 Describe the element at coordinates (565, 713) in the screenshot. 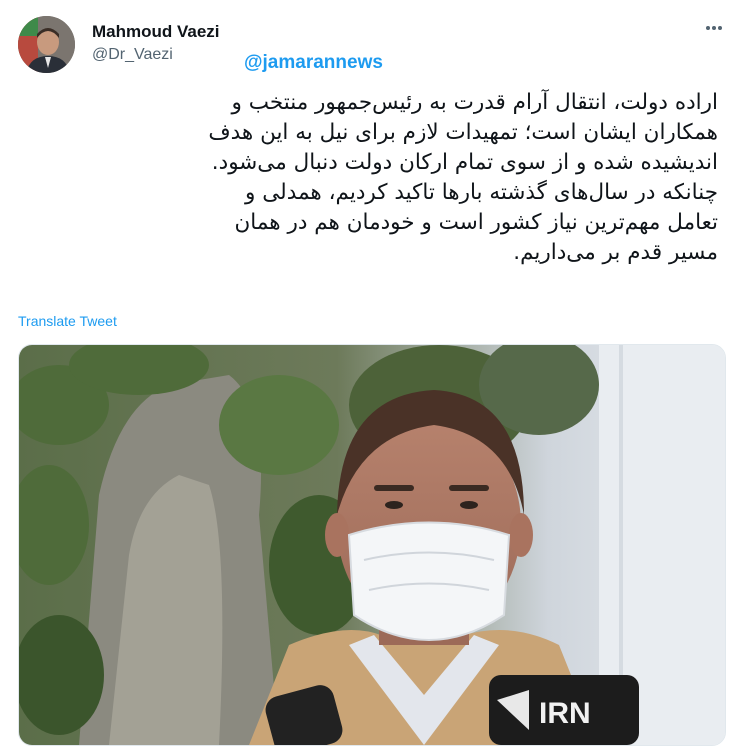

I see `irna-logo-text: IRN` at that location.